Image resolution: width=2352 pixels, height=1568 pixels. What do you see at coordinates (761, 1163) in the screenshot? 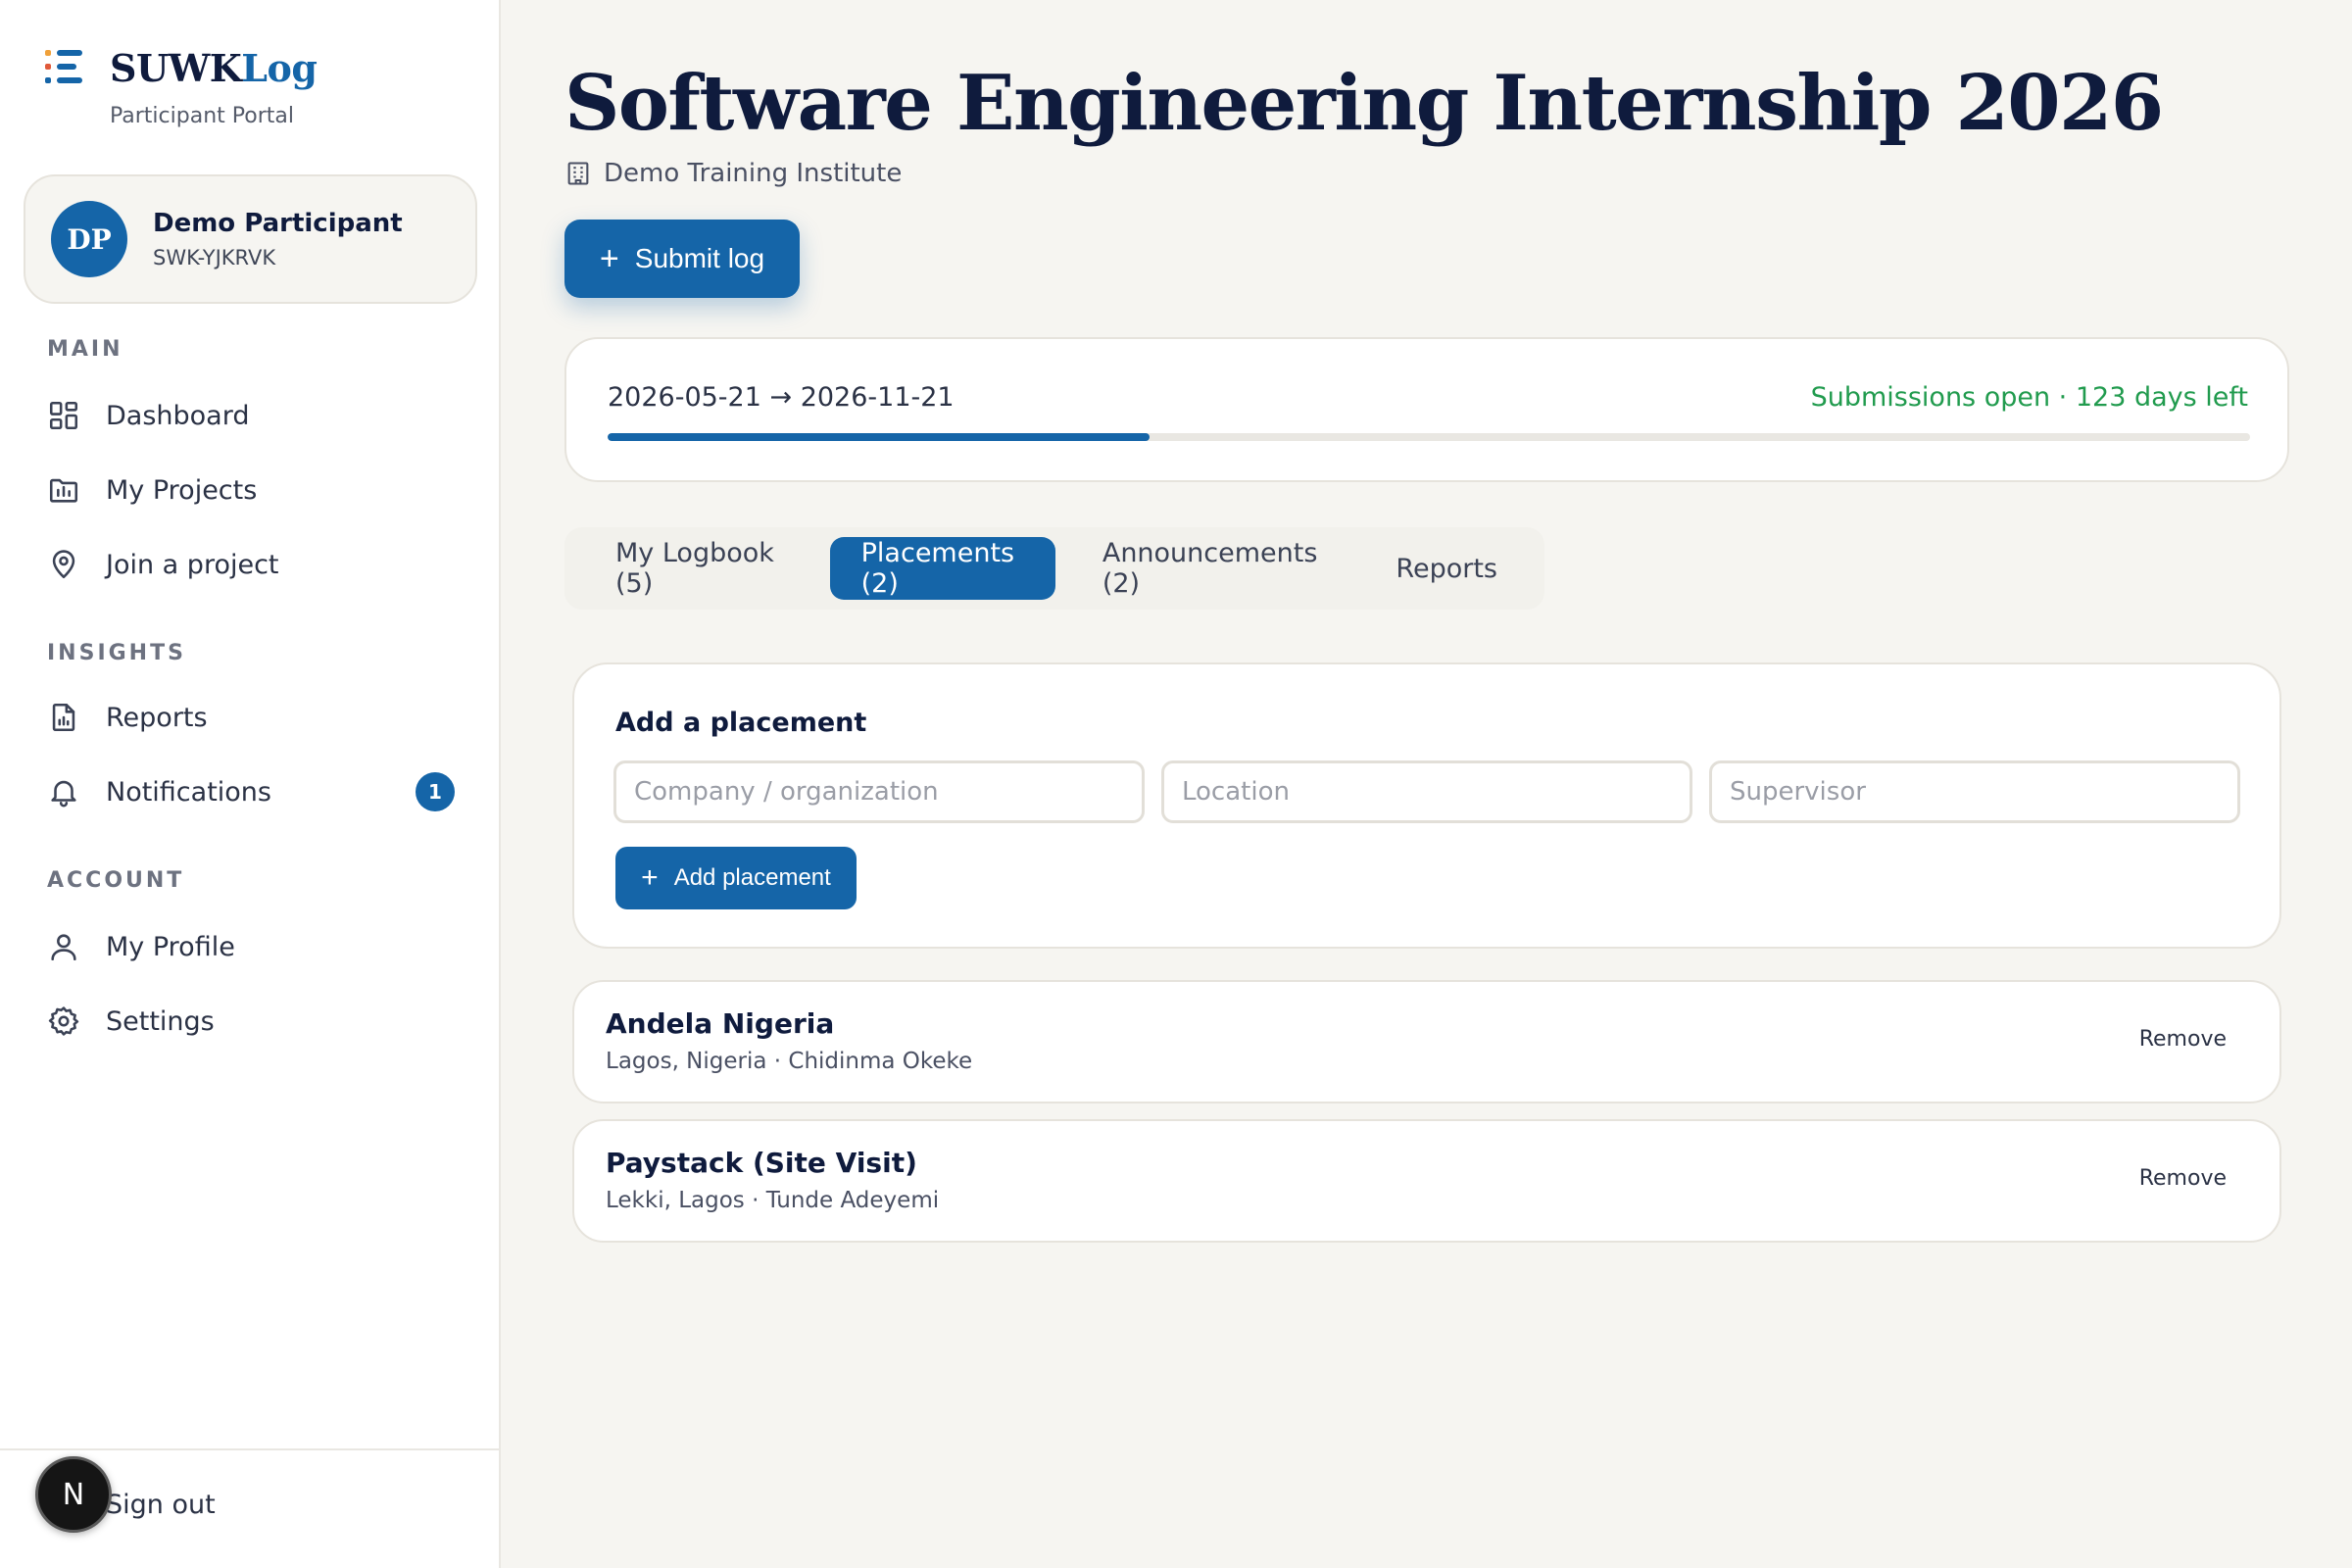
I see `placement-name: Paystack (Site Visit)` at bounding box center [761, 1163].